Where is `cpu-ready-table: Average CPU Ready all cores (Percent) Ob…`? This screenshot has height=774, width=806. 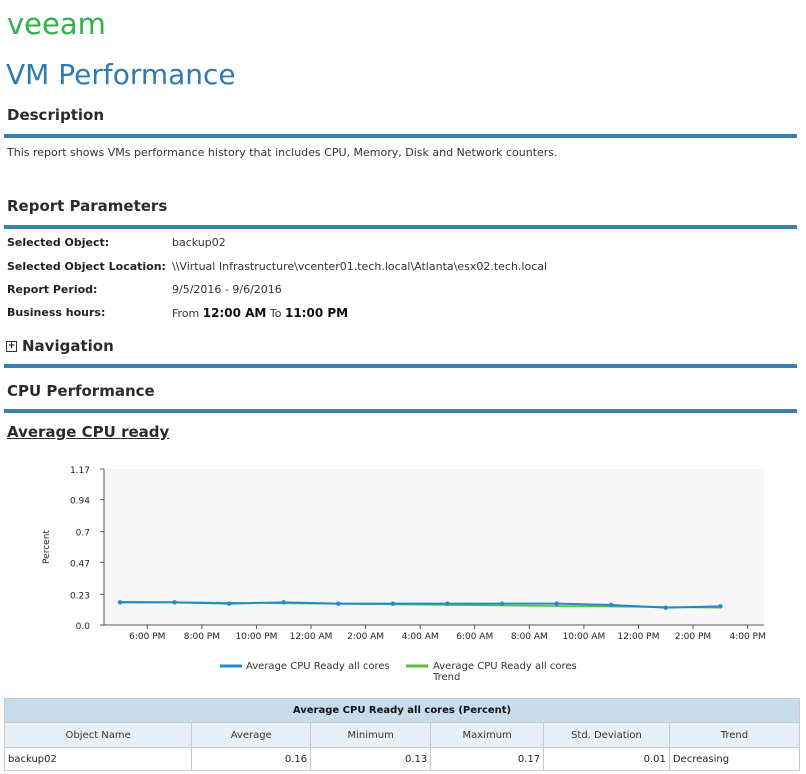
cpu-ready-table: Average CPU Ready all cores (Percent) Ob… is located at coordinates (402, 734).